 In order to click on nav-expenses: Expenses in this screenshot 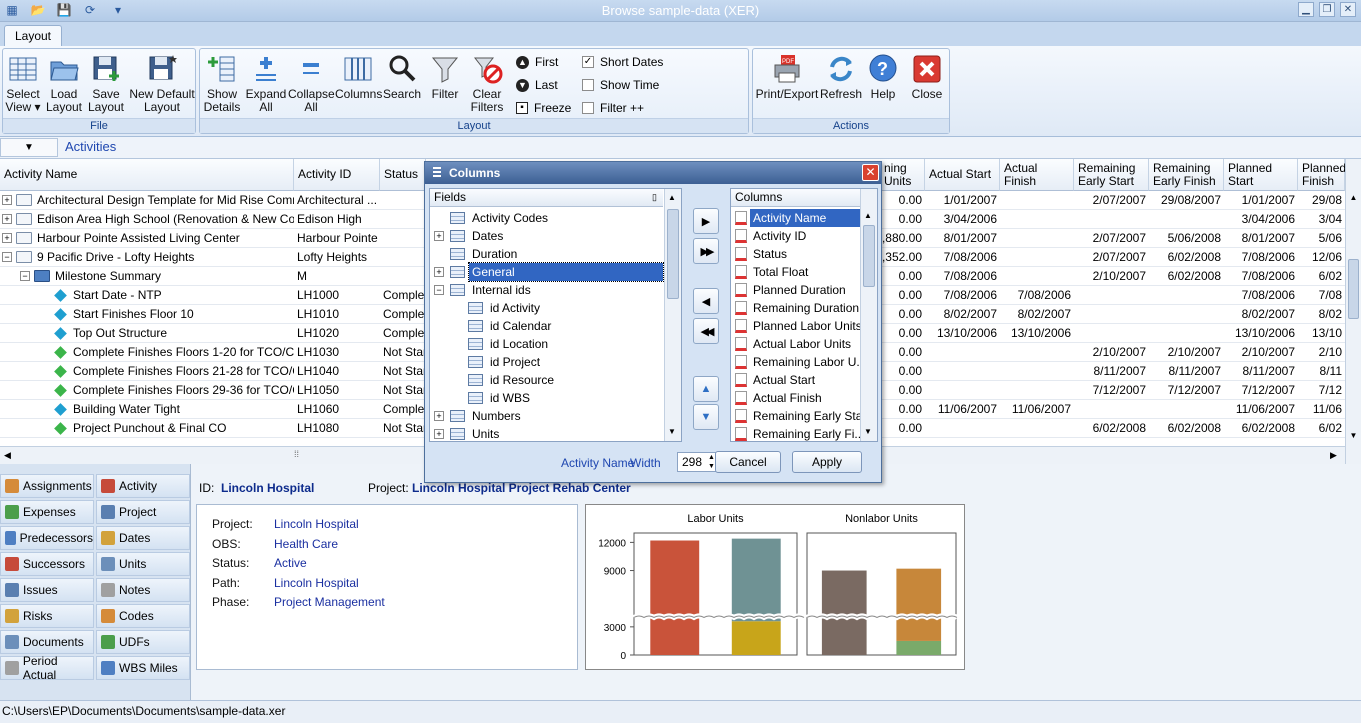, I will do `click(47, 512)`.